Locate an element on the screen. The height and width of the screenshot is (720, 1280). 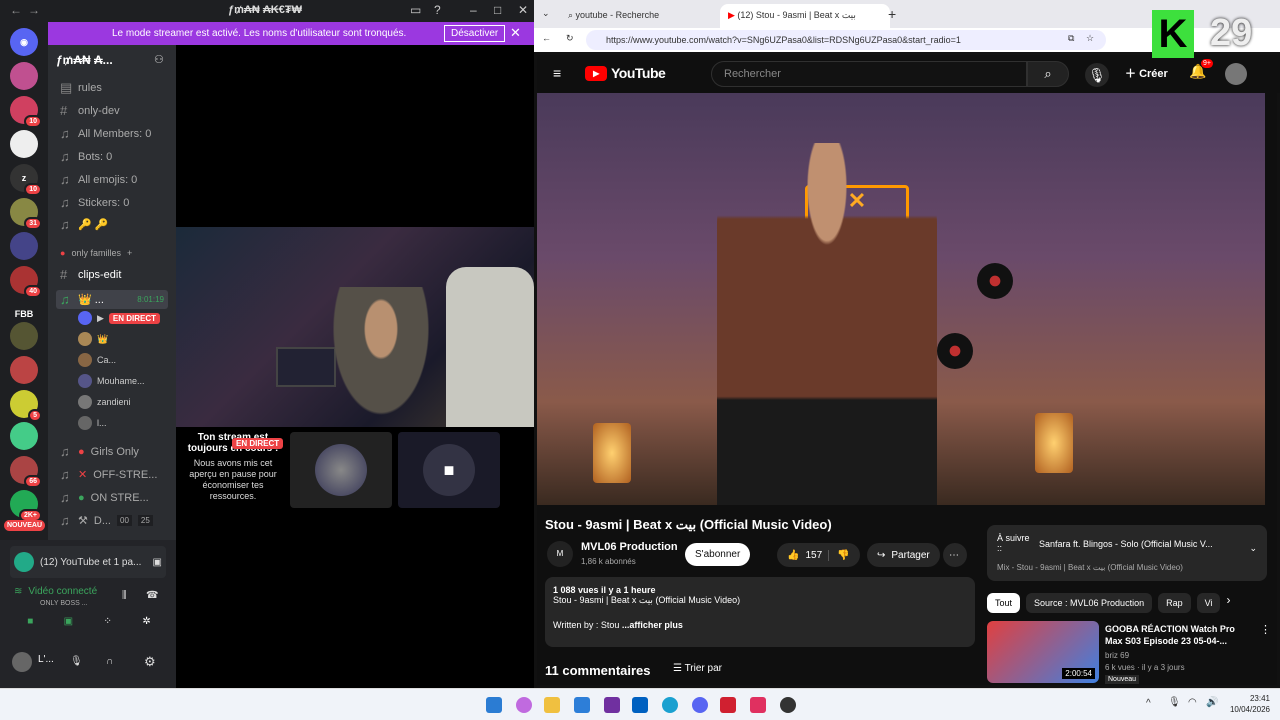
help-icon: ? is located at coordinates (437, 10).